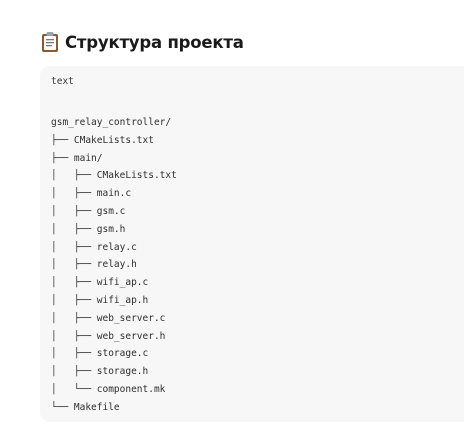  Describe the element at coordinates (111, 122) in the screenshot. I see `code-line: gsm_relay_controller/` at that location.